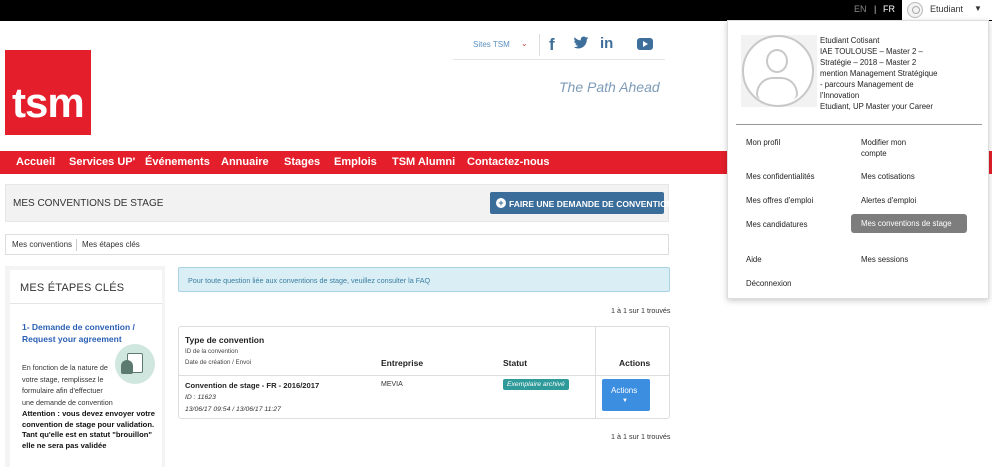  I want to click on nav-item-annuaire: Annuaire, so click(245, 162).